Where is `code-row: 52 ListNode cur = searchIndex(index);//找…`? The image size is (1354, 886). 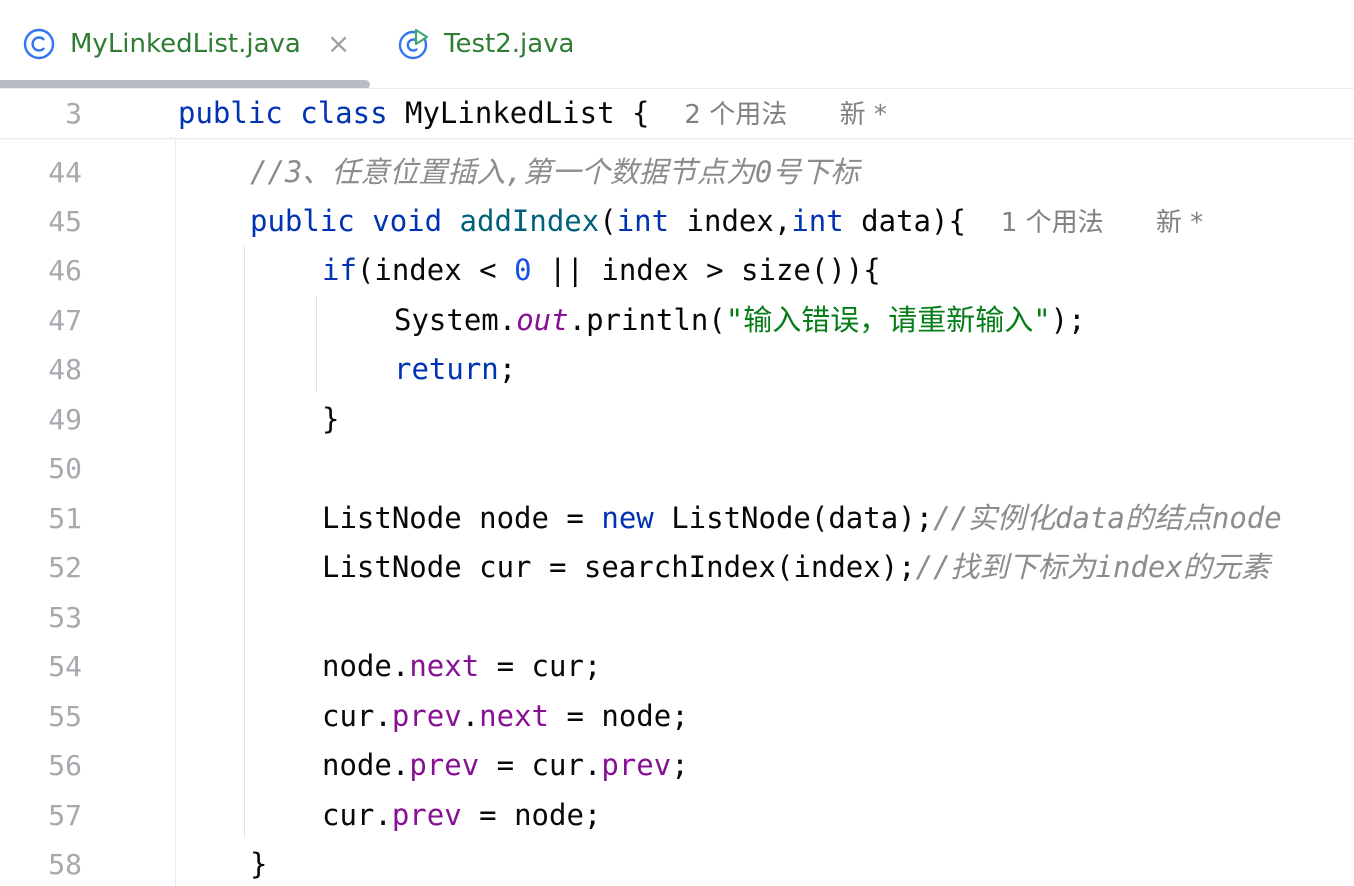 code-row: 52 ListNode cur = searchIndex(index);//找… is located at coordinates (677, 567).